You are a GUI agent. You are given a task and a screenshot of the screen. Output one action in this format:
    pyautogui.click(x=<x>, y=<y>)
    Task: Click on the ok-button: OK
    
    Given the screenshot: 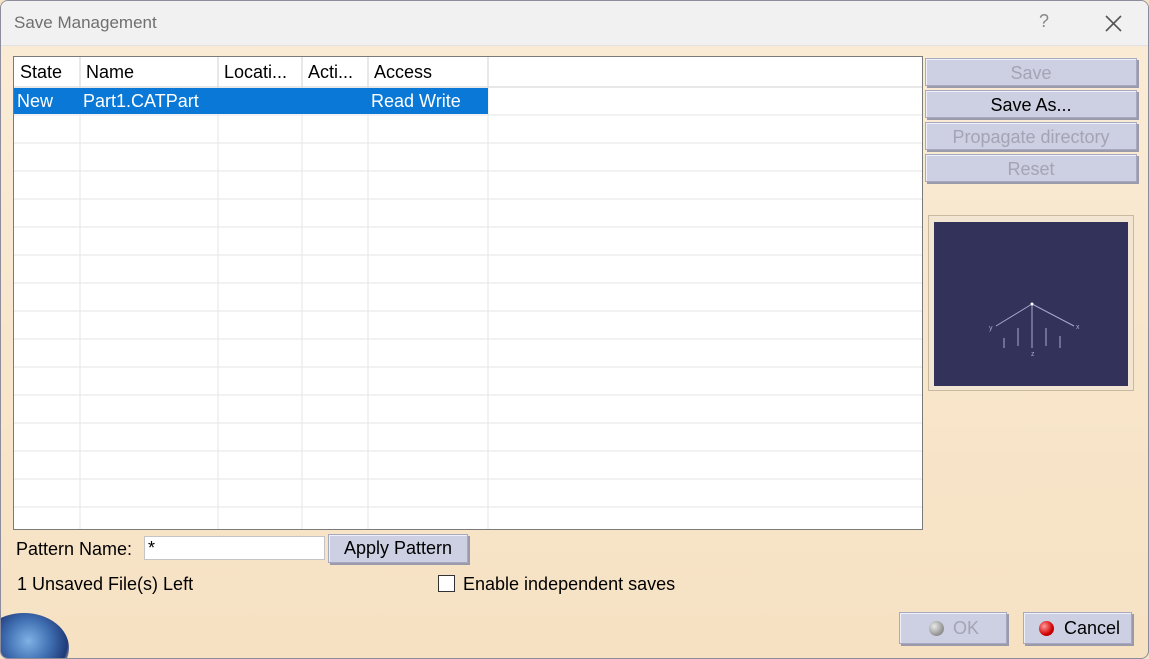 What is the action you would take?
    pyautogui.click(x=953, y=628)
    